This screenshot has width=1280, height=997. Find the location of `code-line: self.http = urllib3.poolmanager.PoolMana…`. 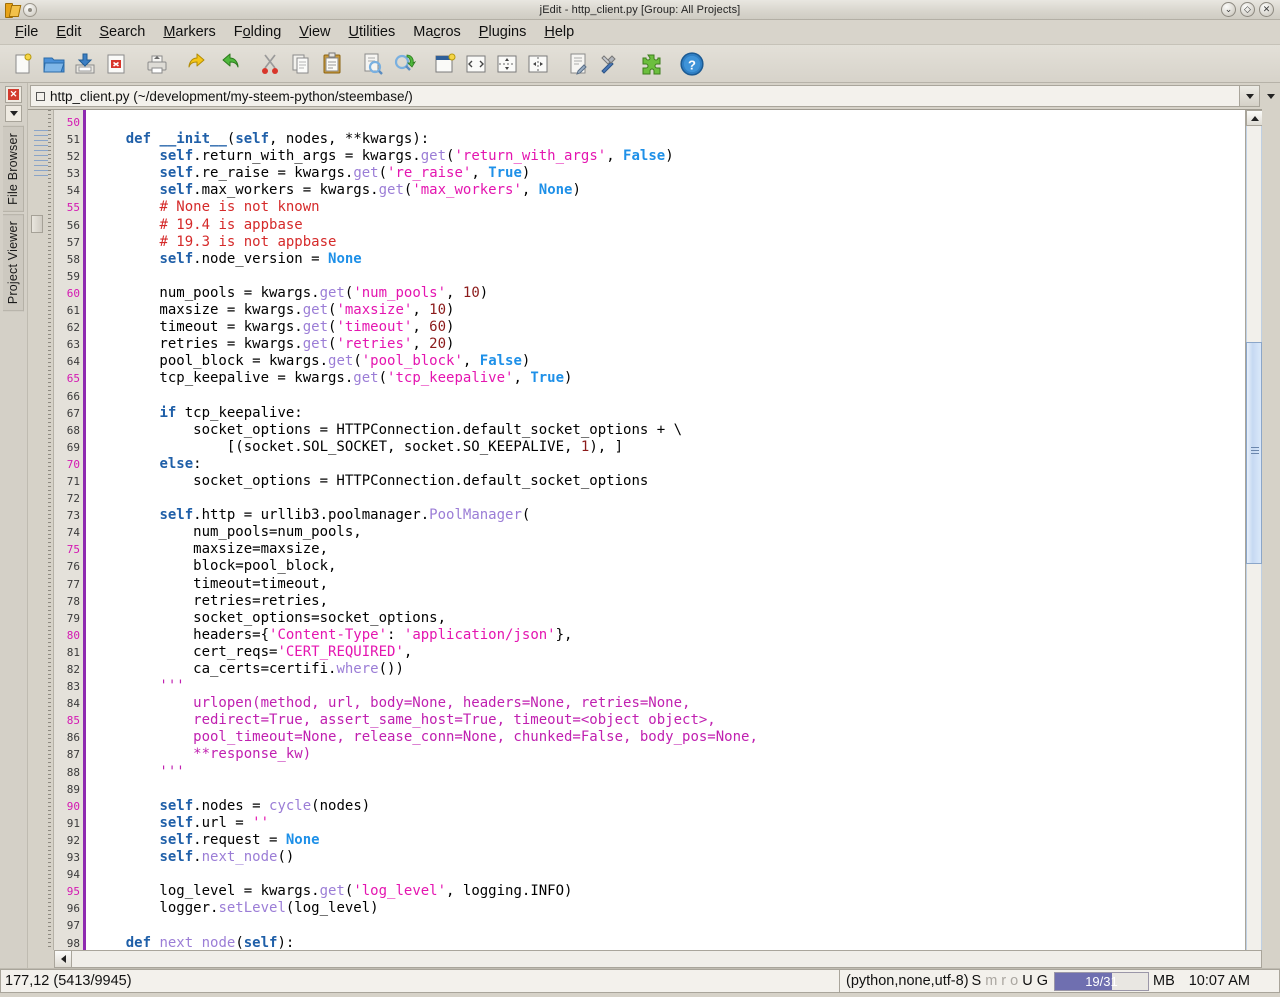

code-line: self.http = urllib3.poolmanager.PoolMana… is located at coordinates (668, 515).